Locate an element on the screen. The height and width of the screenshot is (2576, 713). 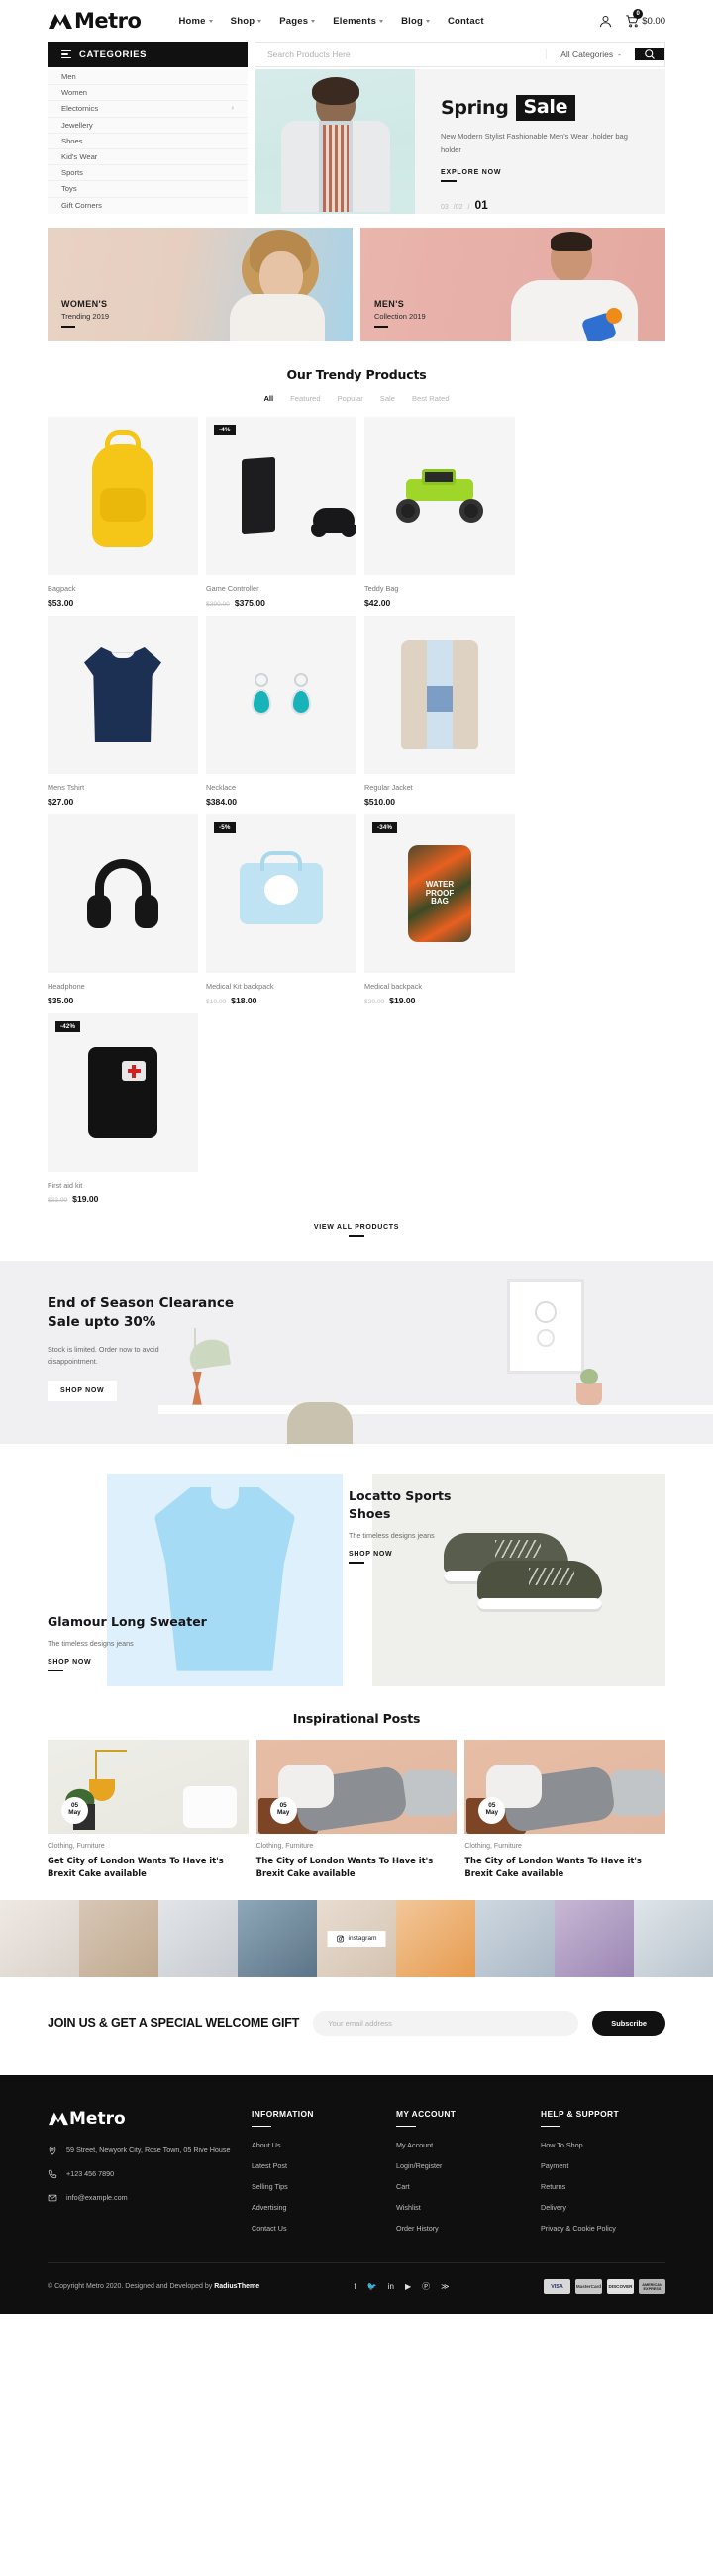
footer-link-about-us: About Us is located at coordinates (314, 2145).